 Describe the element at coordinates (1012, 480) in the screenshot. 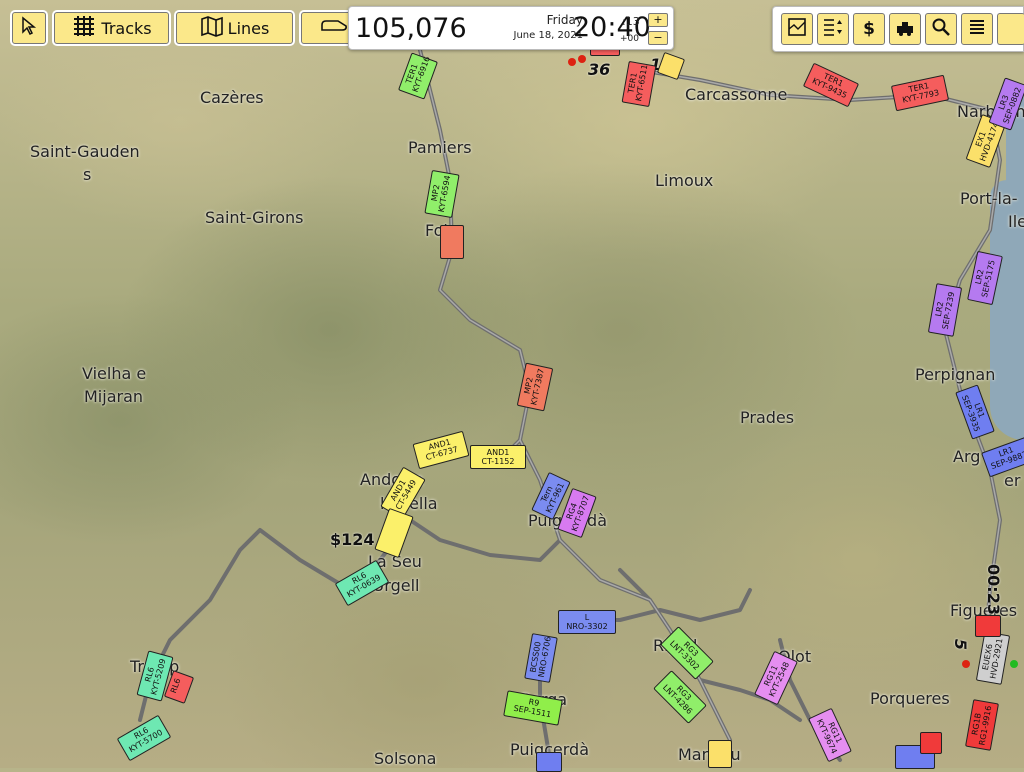

I see `city-label: er` at that location.